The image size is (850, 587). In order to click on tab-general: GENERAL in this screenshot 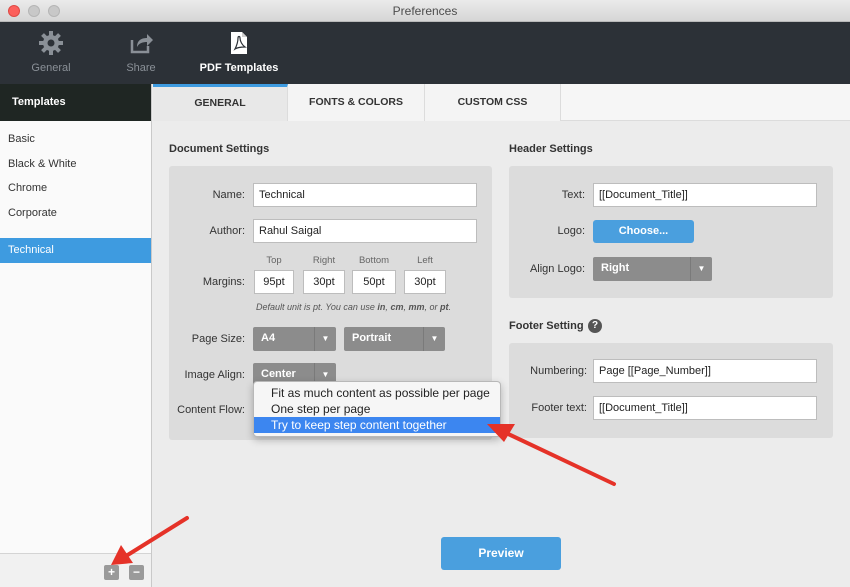, I will do `click(220, 102)`.